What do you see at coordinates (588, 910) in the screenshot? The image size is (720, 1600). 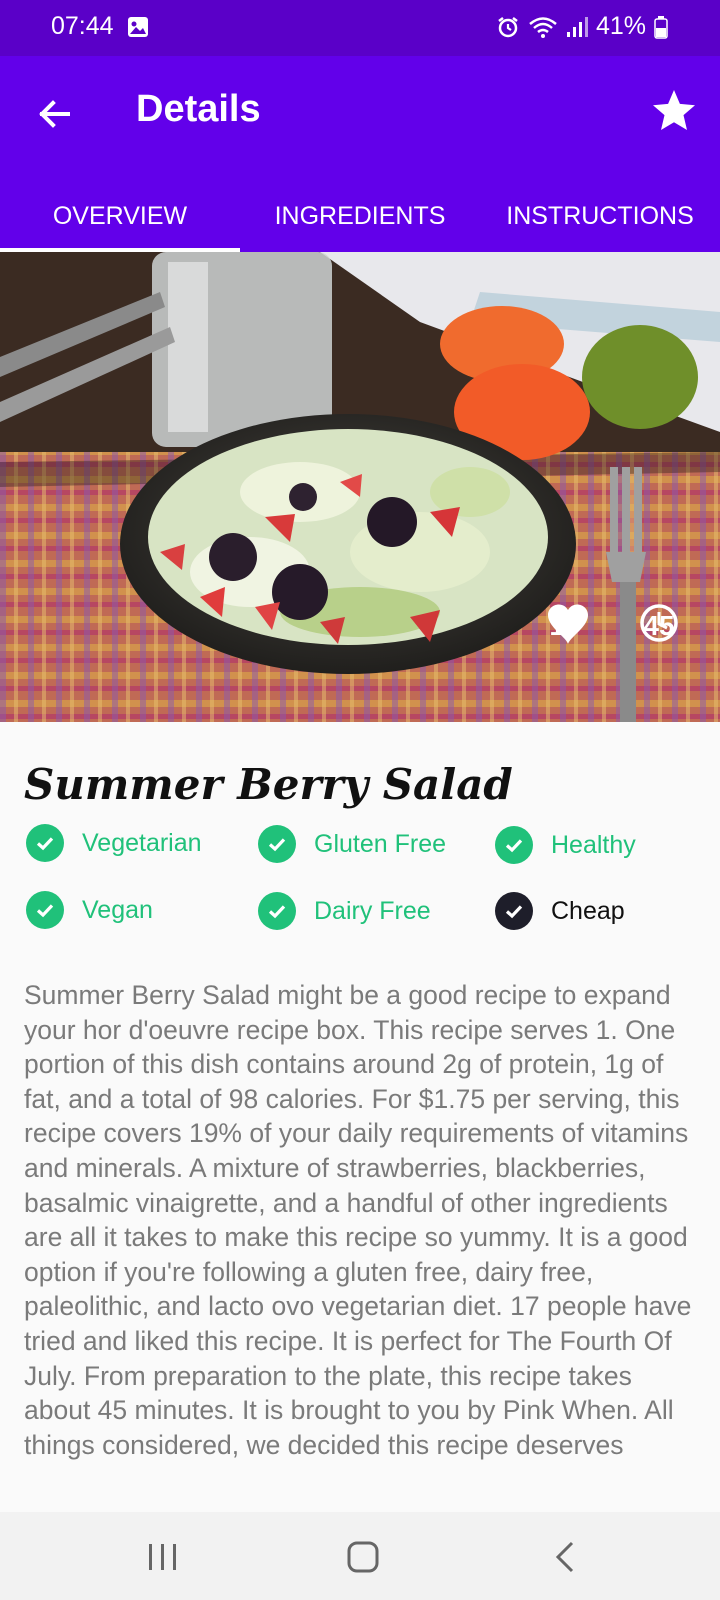 I see `tag-label: Cheap` at bounding box center [588, 910].